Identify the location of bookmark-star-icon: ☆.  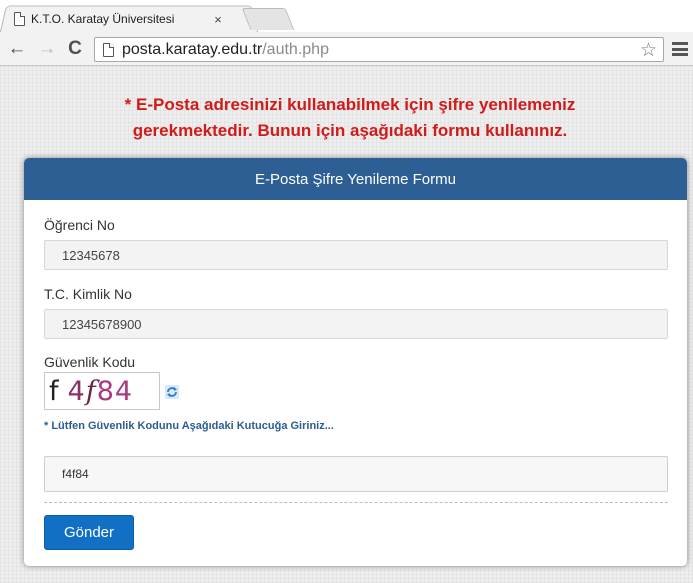
(648, 50).